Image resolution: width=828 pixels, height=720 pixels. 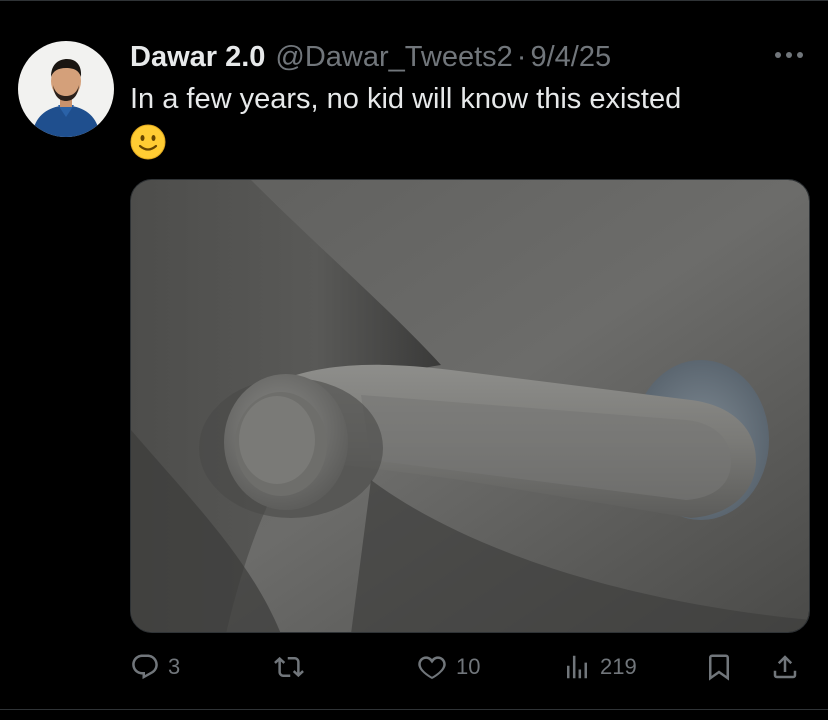 I want to click on retweet-icon, so click(x=289, y=667).